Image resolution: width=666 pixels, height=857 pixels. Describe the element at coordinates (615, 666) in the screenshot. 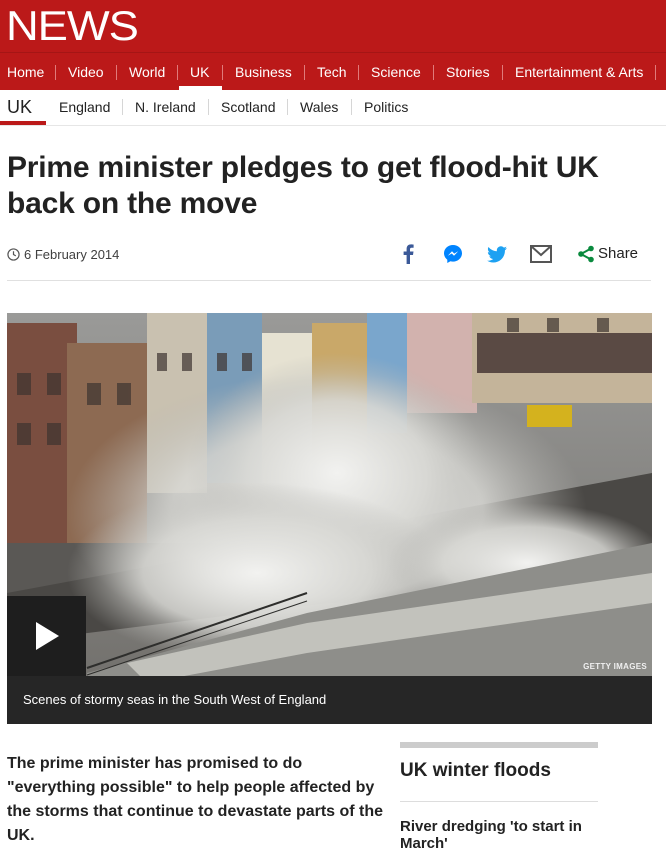

I see `image-credit: GETTY IMAGES` at that location.